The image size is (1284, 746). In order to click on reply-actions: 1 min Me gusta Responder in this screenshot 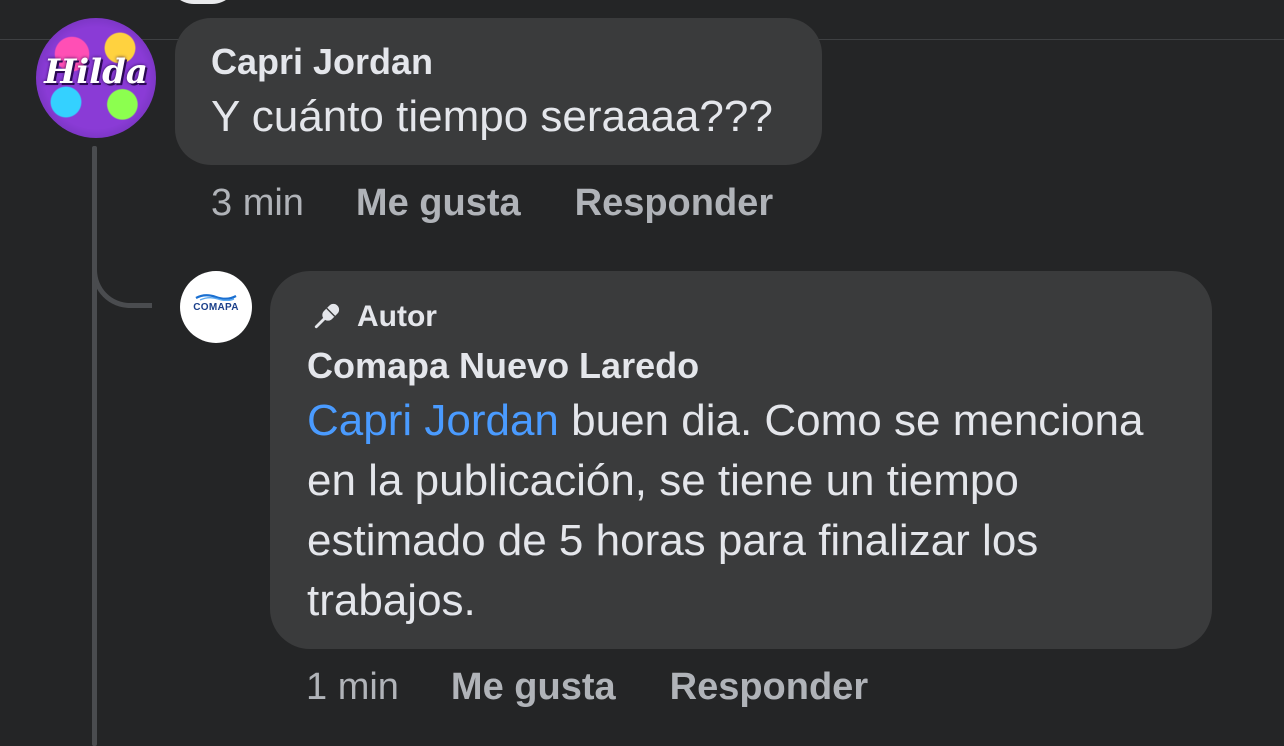, I will do `click(587, 687)`.